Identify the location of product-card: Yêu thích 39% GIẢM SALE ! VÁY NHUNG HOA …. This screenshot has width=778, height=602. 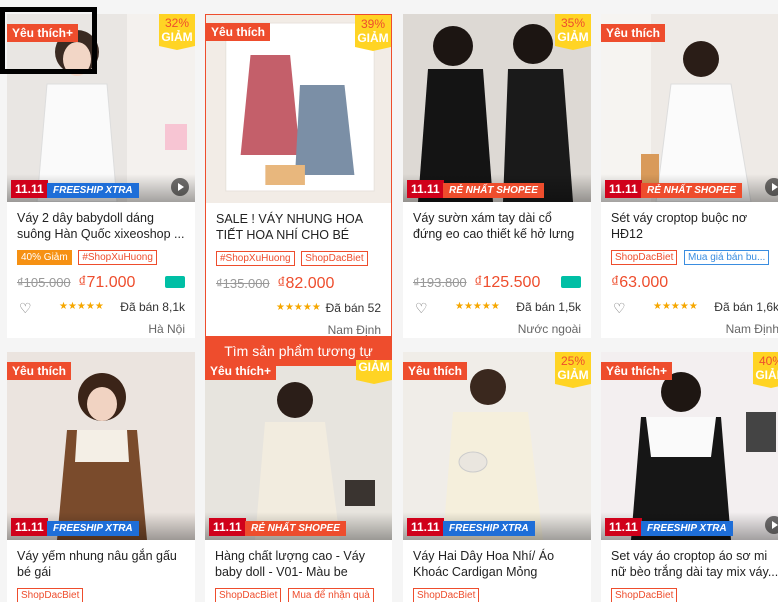
(298, 190).